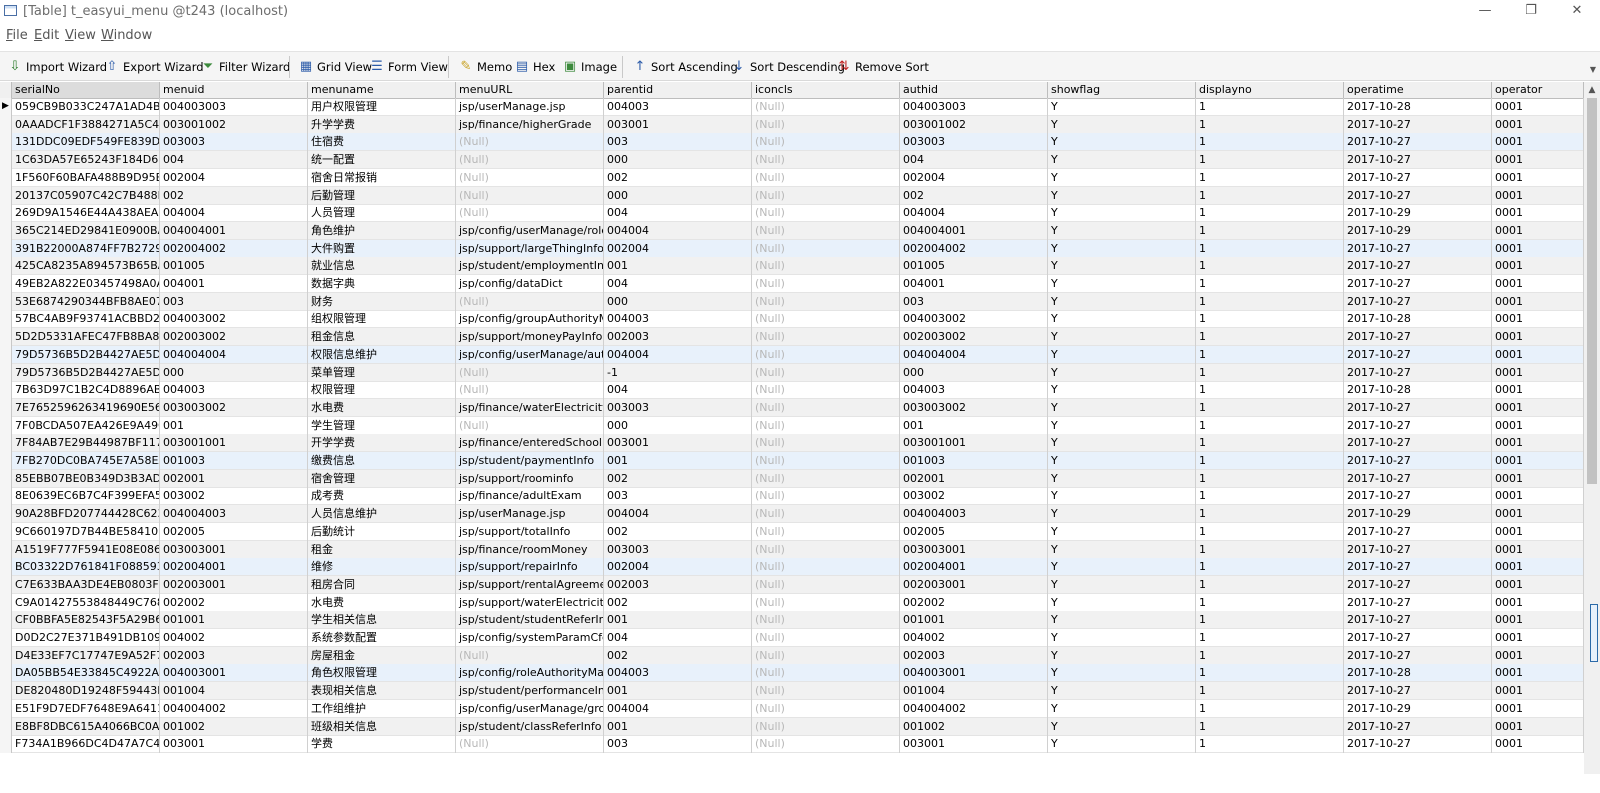 The width and height of the screenshot is (1600, 793). I want to click on cell-menuname: 角色维护, so click(382, 230).